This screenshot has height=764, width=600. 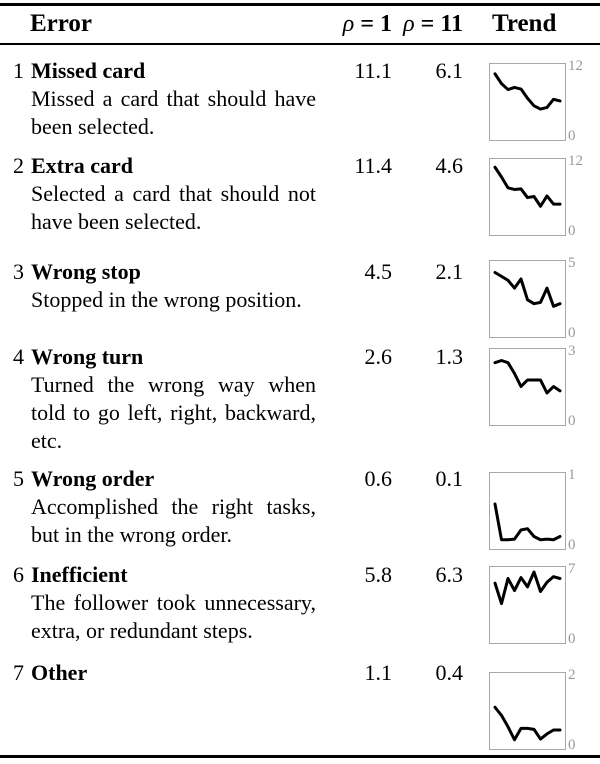 What do you see at coordinates (82, 165) in the screenshot?
I see `row-error-title: Extra card` at bounding box center [82, 165].